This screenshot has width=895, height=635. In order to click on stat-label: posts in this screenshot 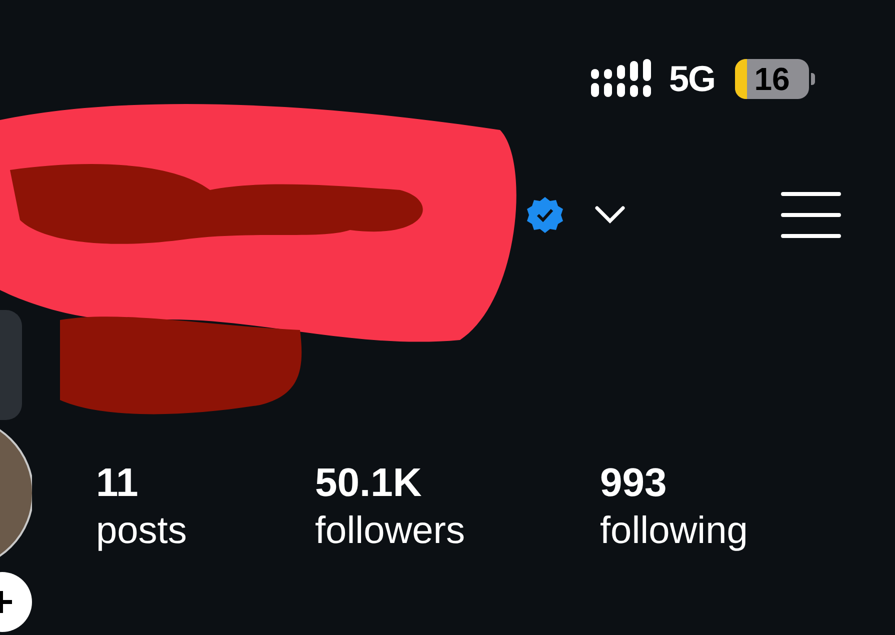, I will do `click(142, 531)`.